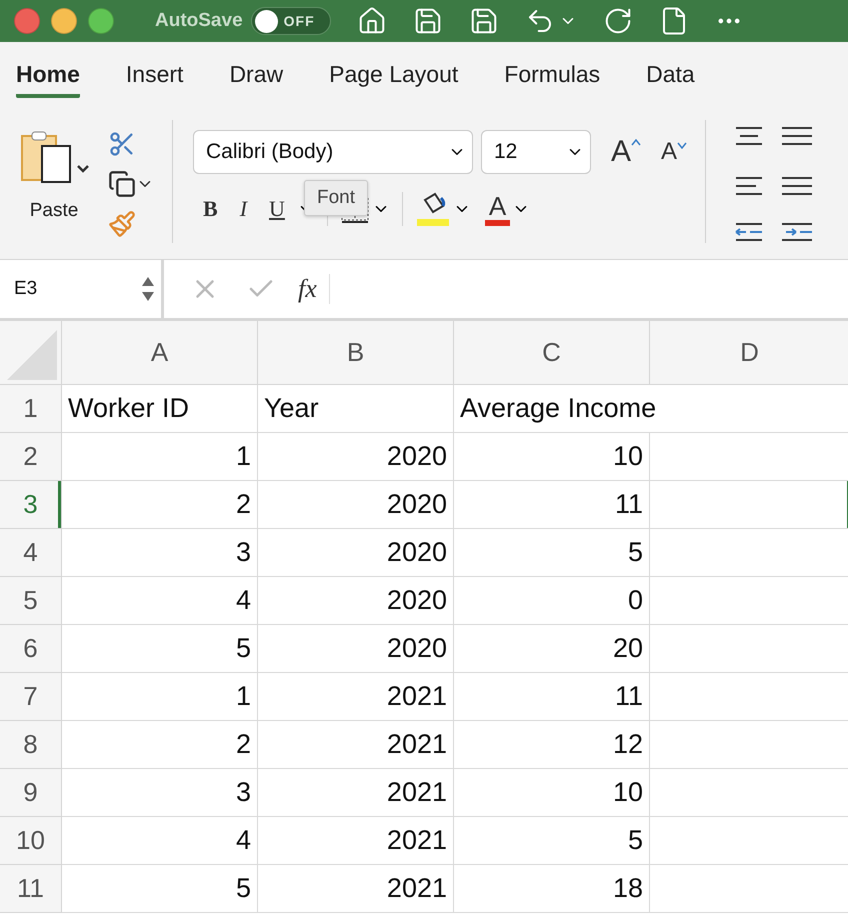  Describe the element at coordinates (277, 209) in the screenshot. I see `underline-button: U` at that location.